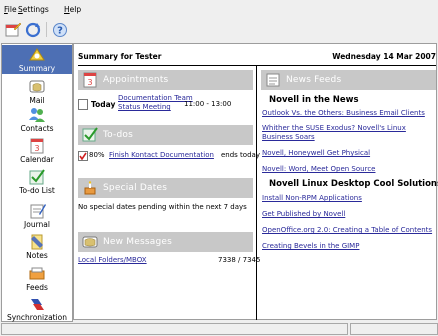 The image size is (438, 336). I want to click on special-dates-title: Special Dates, so click(135, 188).